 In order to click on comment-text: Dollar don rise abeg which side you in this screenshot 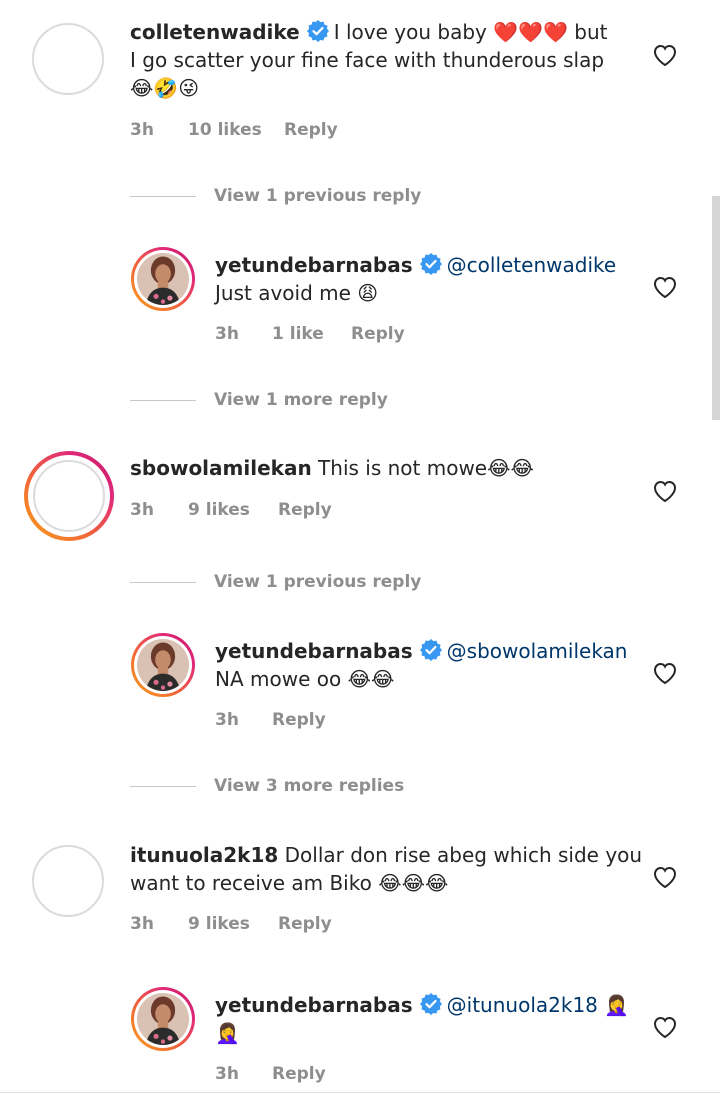, I will do `click(463, 855)`.